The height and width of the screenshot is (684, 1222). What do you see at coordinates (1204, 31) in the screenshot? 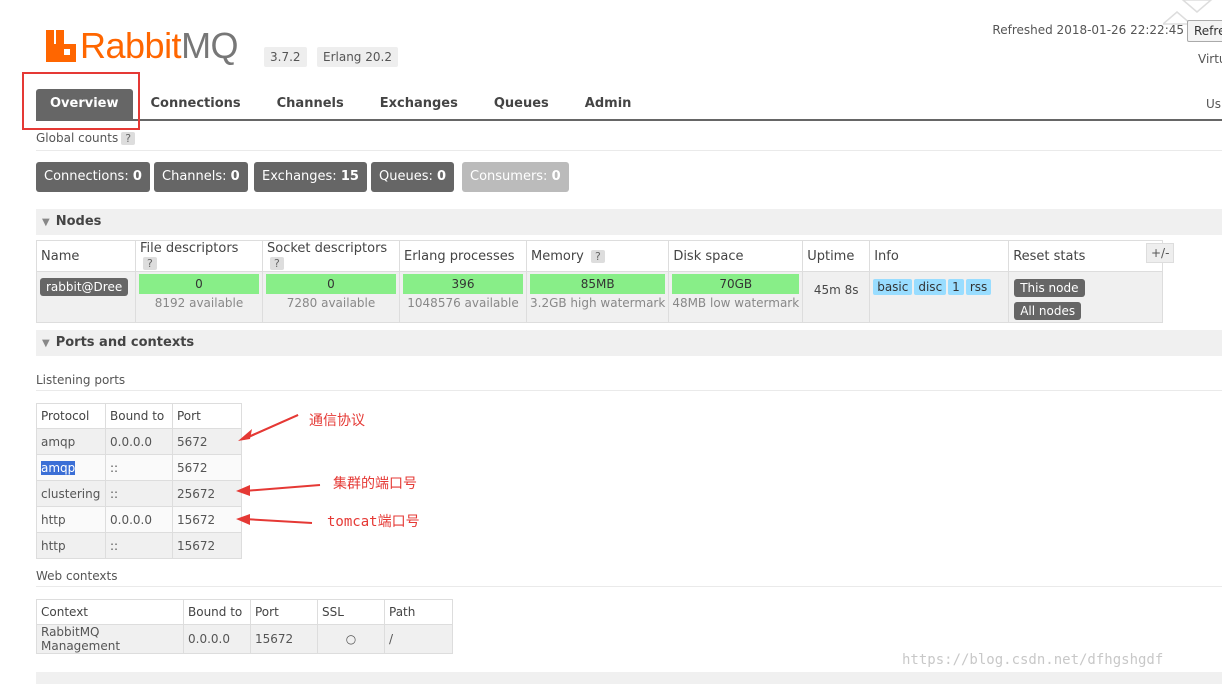
I see `refresh-button: Refre` at bounding box center [1204, 31].